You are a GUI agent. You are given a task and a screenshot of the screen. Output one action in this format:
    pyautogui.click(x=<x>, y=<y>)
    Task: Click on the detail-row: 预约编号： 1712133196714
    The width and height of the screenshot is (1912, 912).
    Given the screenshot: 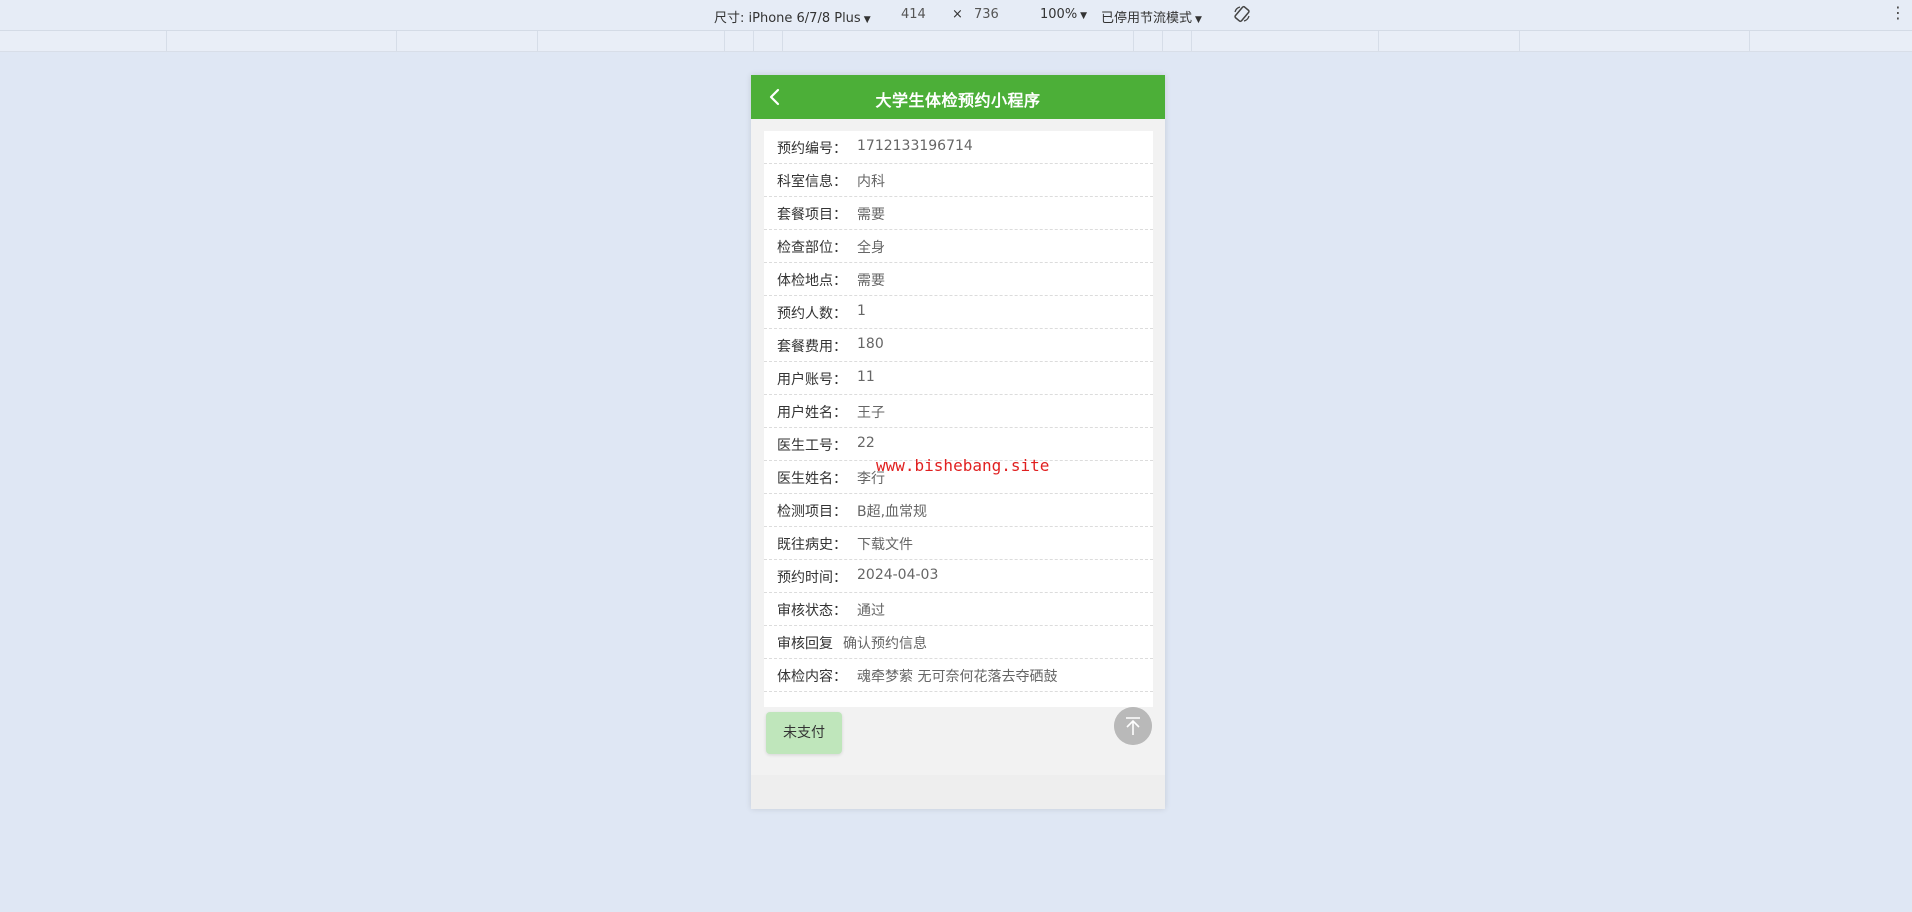 What is the action you would take?
    pyautogui.click(x=958, y=147)
    